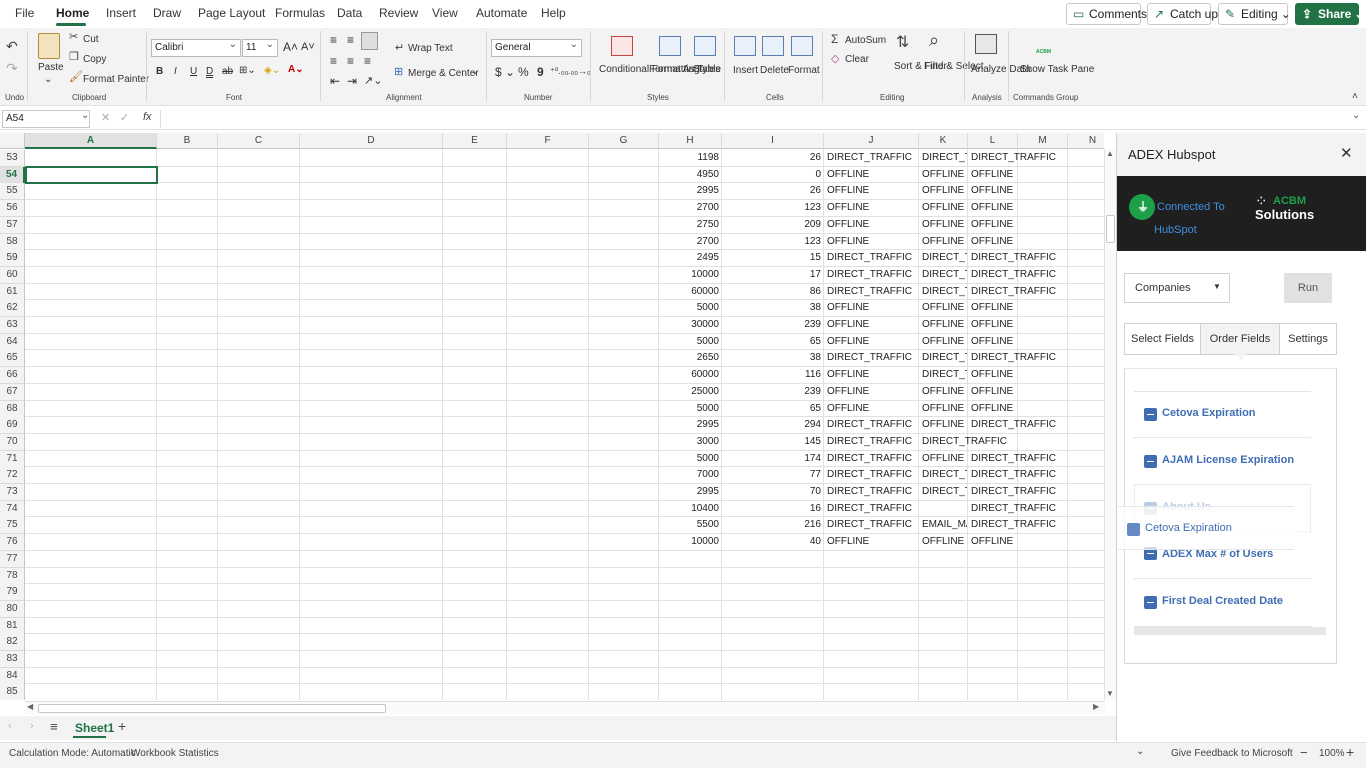 This screenshot has width=1366, height=768. Describe the element at coordinates (159, 72) in the screenshot. I see `bold-icon: B` at that location.